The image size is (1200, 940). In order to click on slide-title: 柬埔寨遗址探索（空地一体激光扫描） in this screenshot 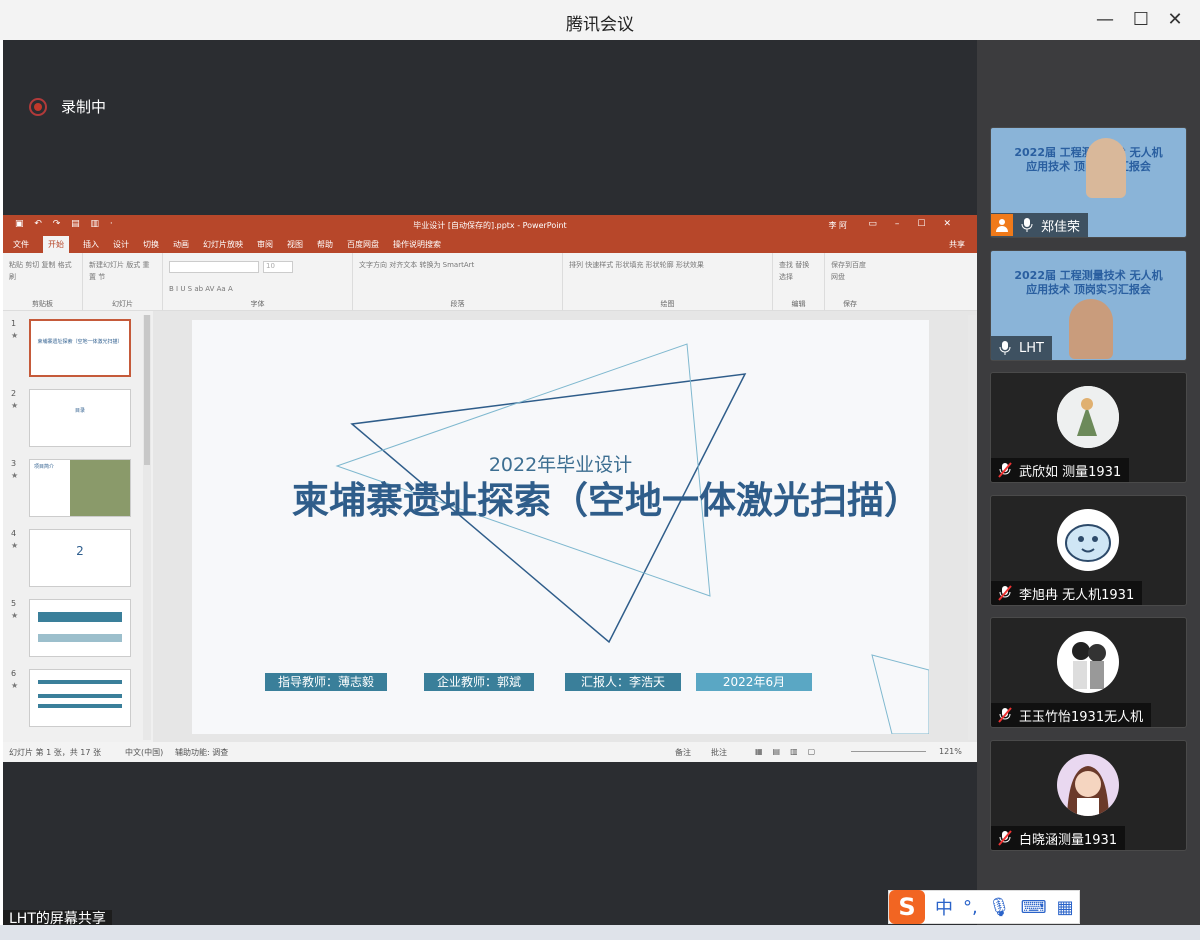, I will do `click(606, 500)`.